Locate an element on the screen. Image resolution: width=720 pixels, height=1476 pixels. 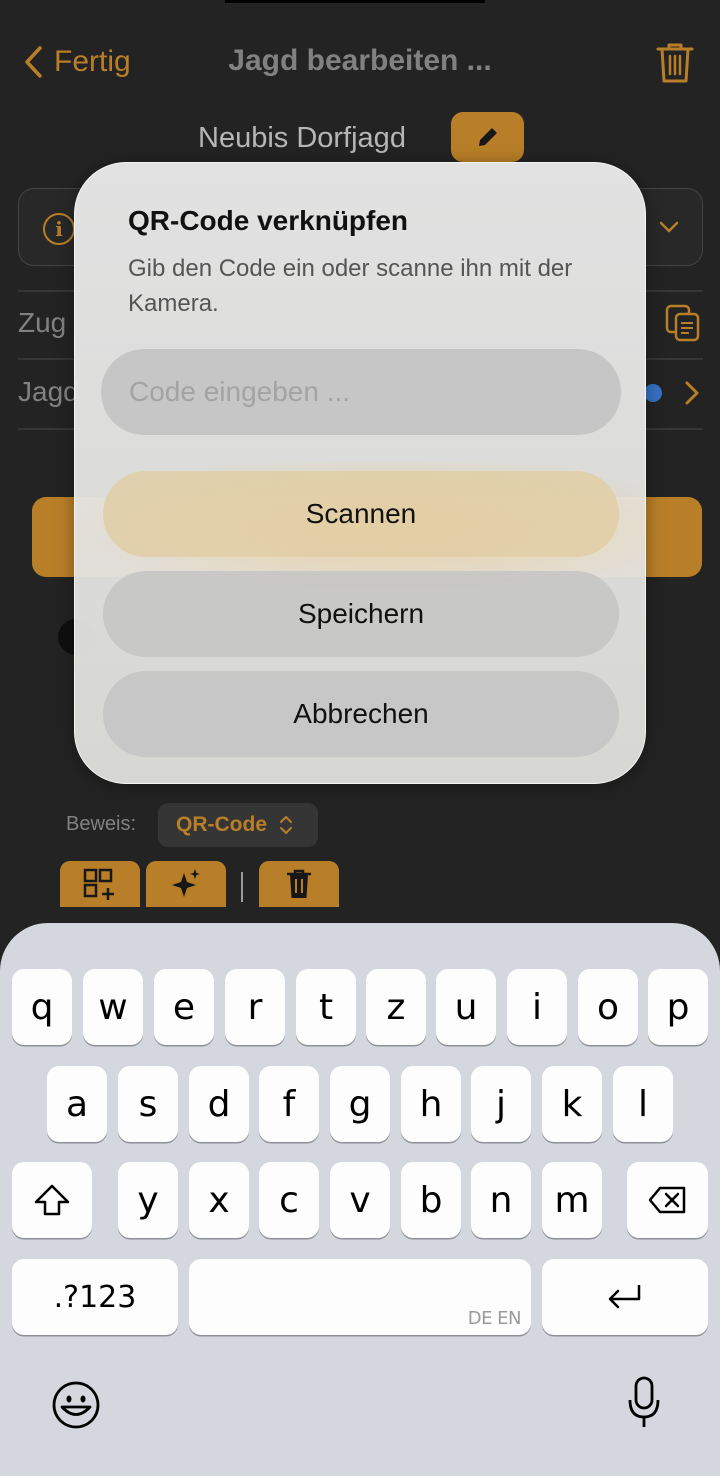
key-c: c is located at coordinates (289, 1200).